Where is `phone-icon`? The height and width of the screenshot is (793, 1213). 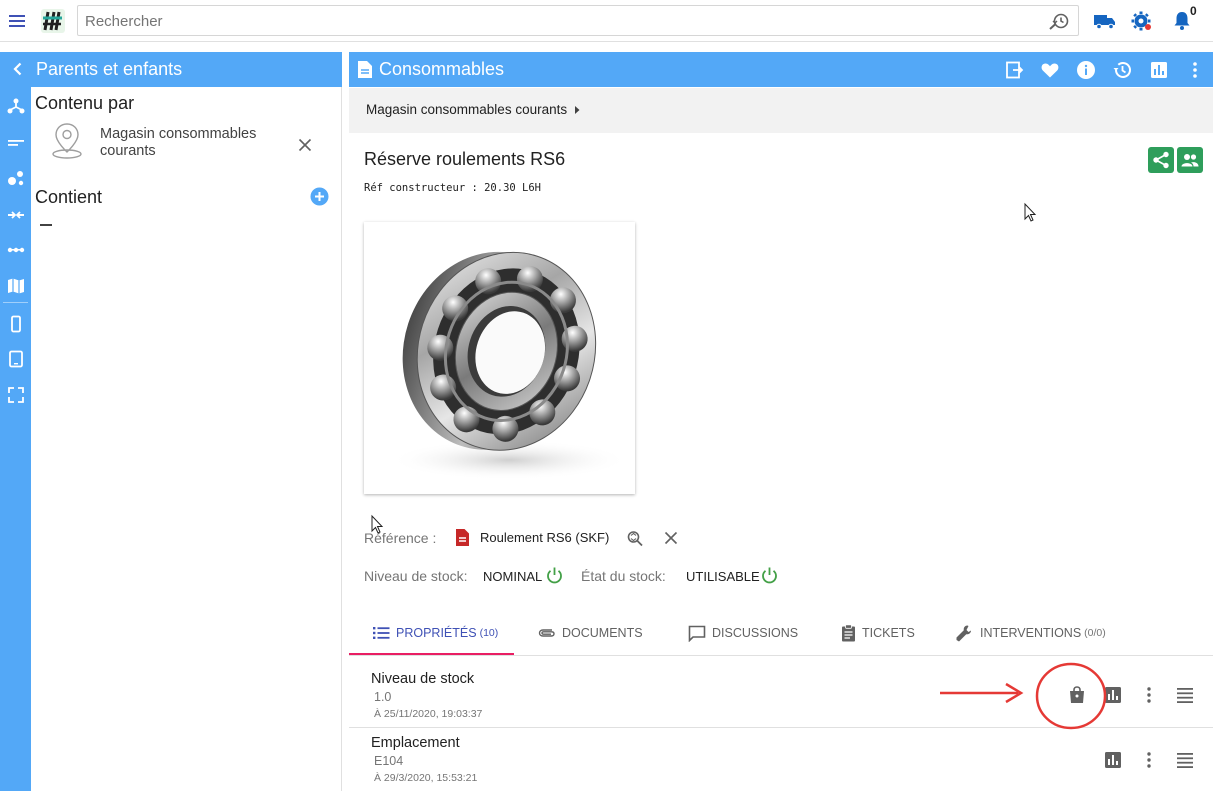 phone-icon is located at coordinates (16, 324).